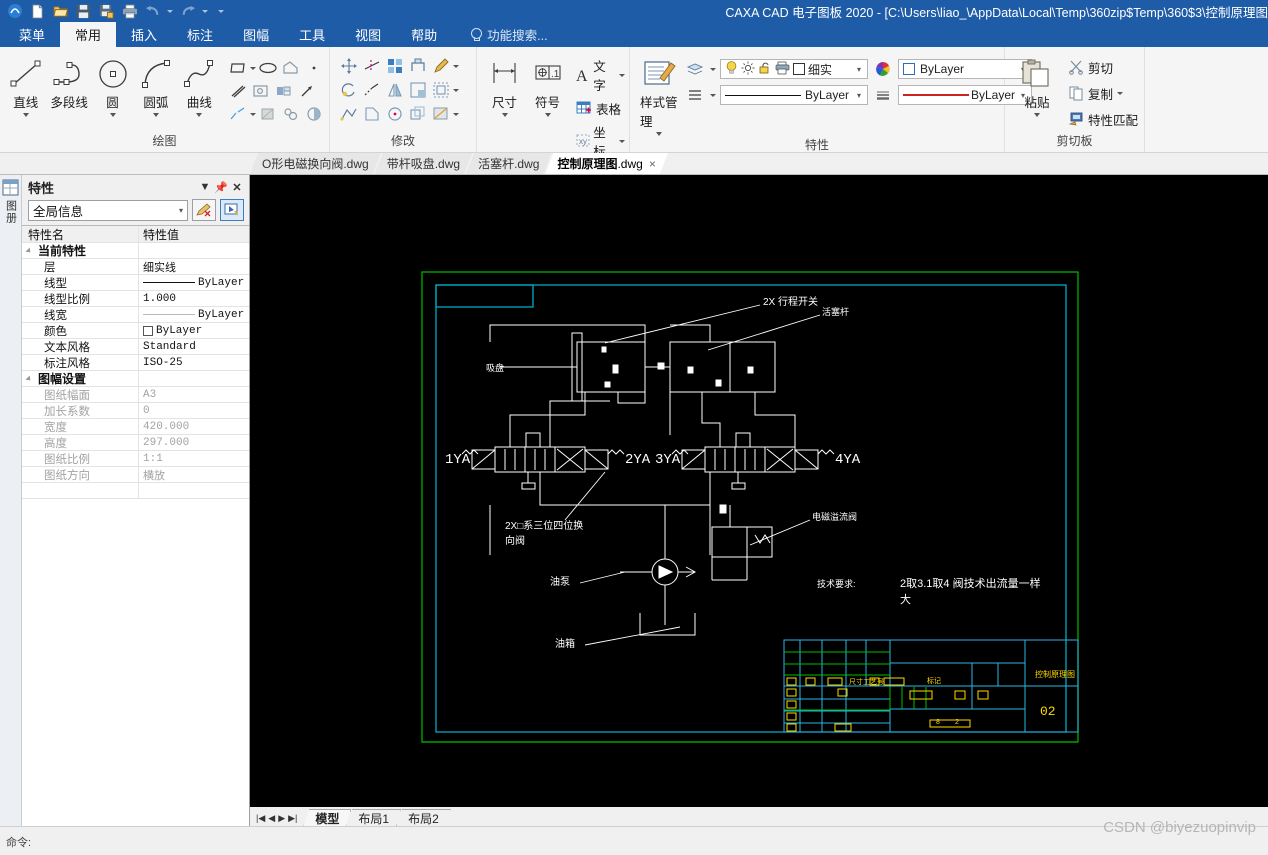  I want to click on properties-panel-icon, so click(11, 188).